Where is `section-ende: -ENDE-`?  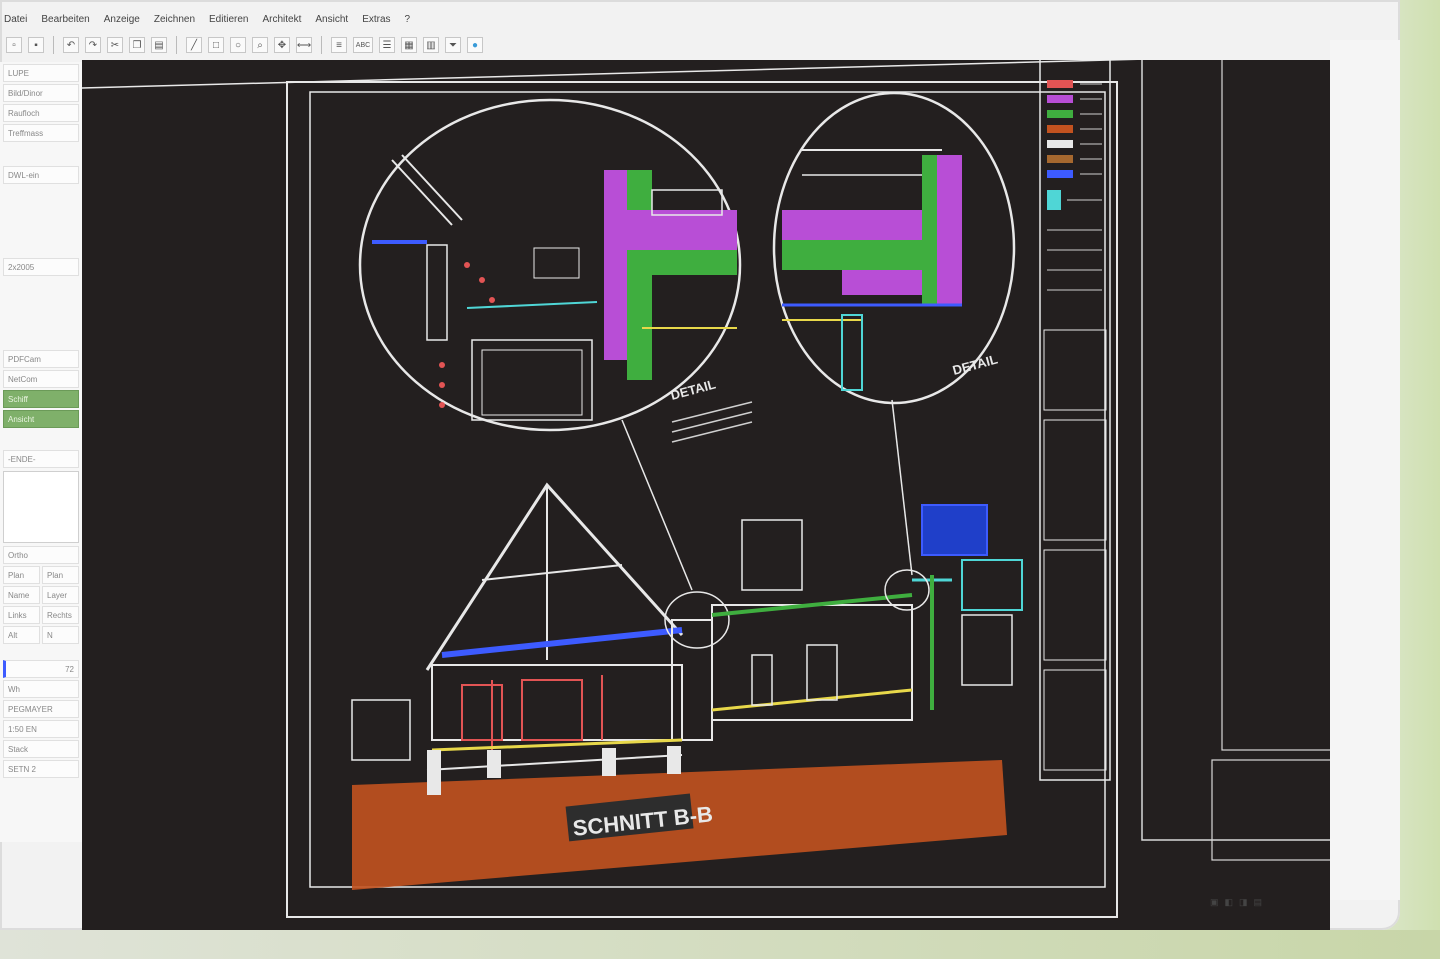 section-ende: -ENDE- is located at coordinates (41, 459).